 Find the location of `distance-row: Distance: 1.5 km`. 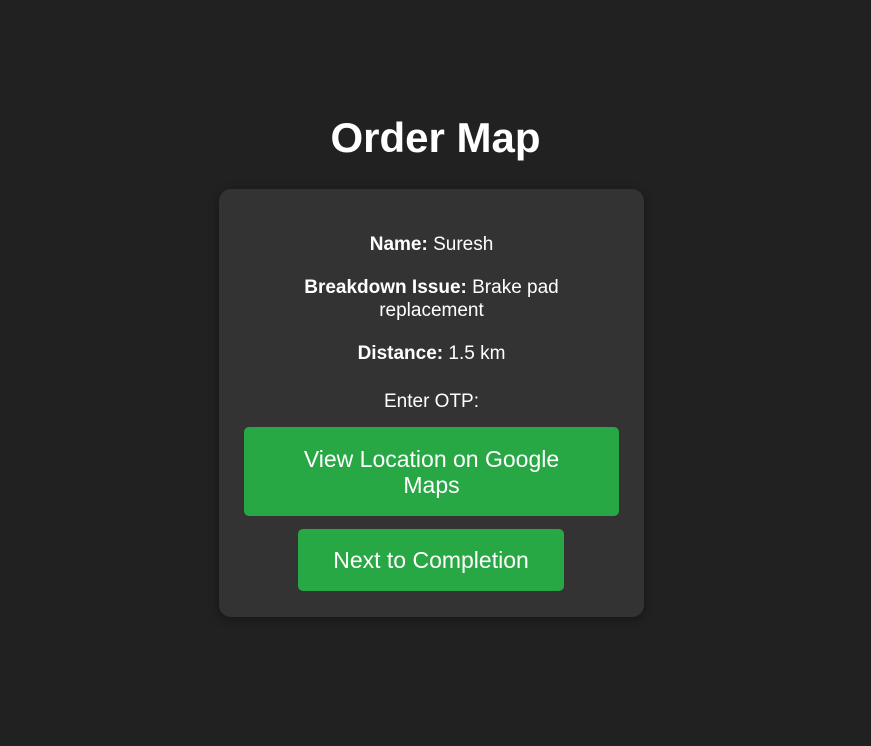

distance-row: Distance: 1.5 km is located at coordinates (431, 353).